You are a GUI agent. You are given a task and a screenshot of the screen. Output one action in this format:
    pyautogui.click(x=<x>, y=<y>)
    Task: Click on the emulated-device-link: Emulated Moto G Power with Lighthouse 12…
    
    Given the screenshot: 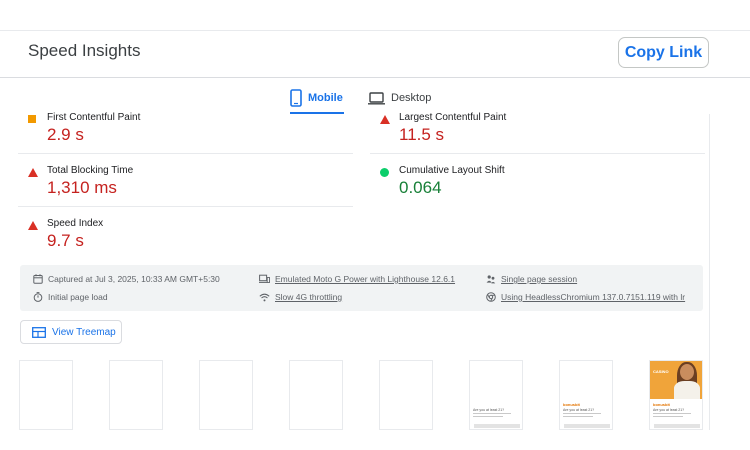 What is the action you would take?
    pyautogui.click(x=365, y=279)
    